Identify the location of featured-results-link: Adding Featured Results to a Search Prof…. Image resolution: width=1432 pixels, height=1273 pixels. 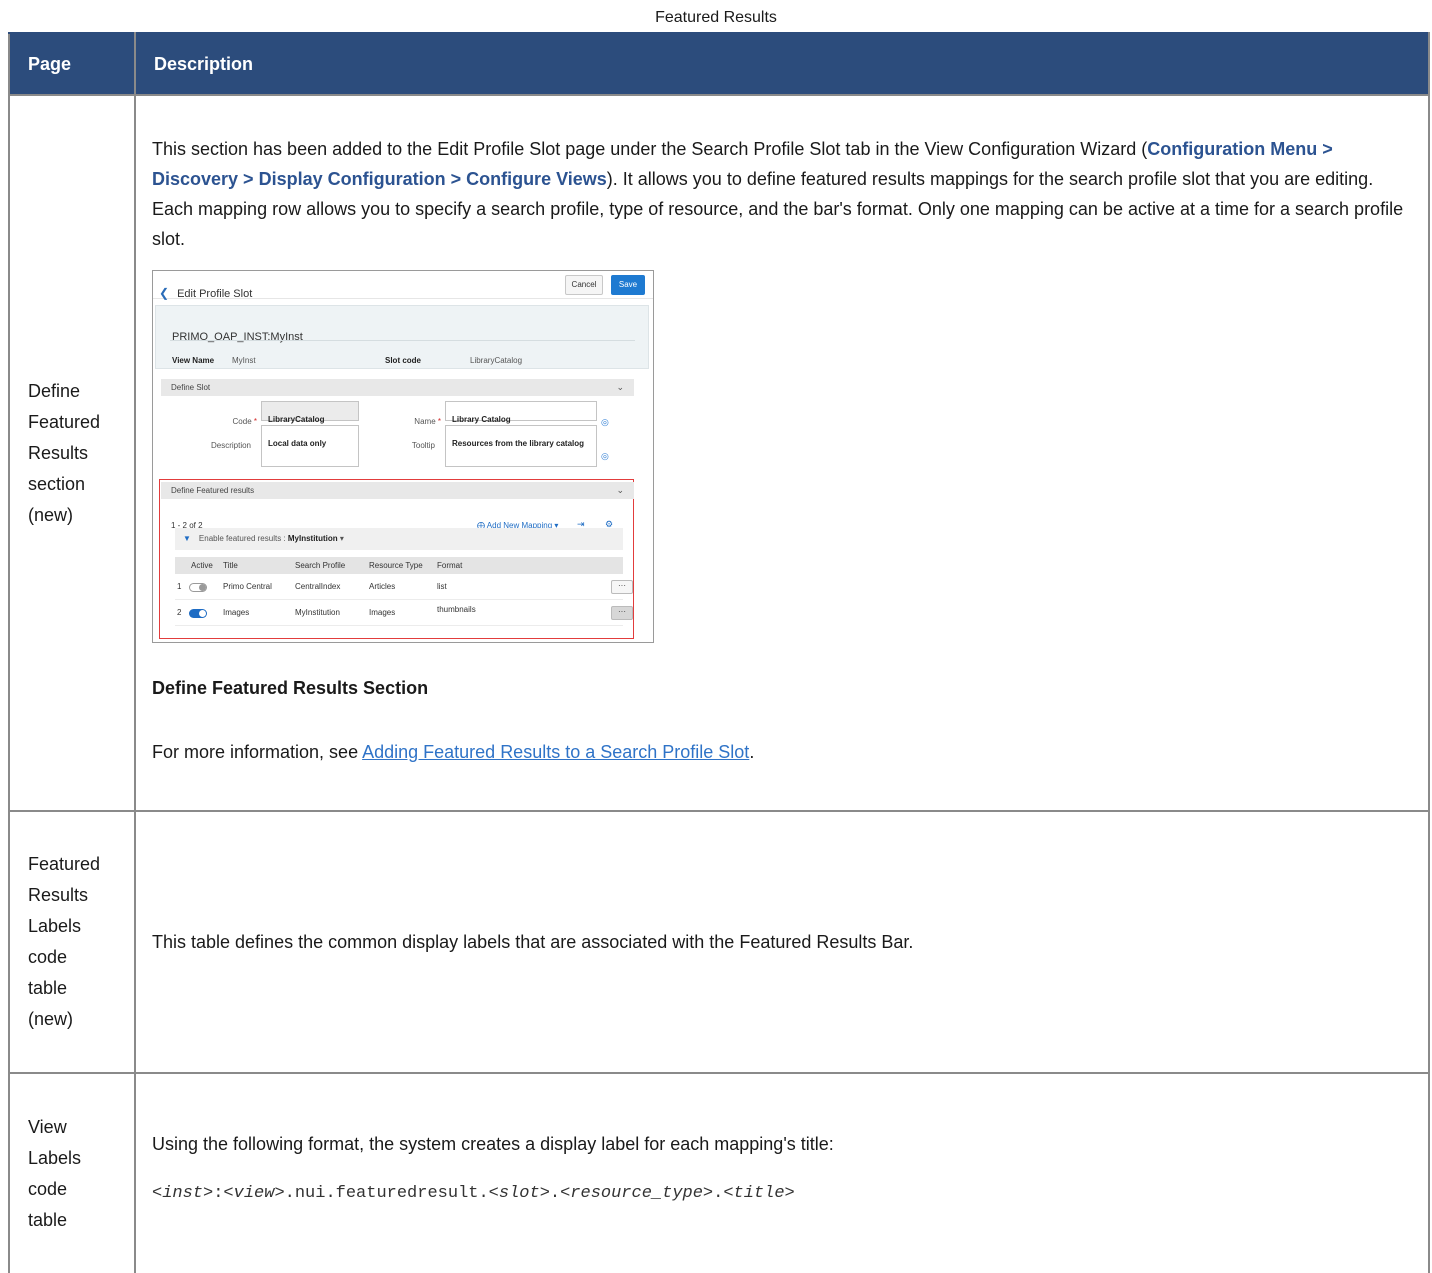
(555, 752).